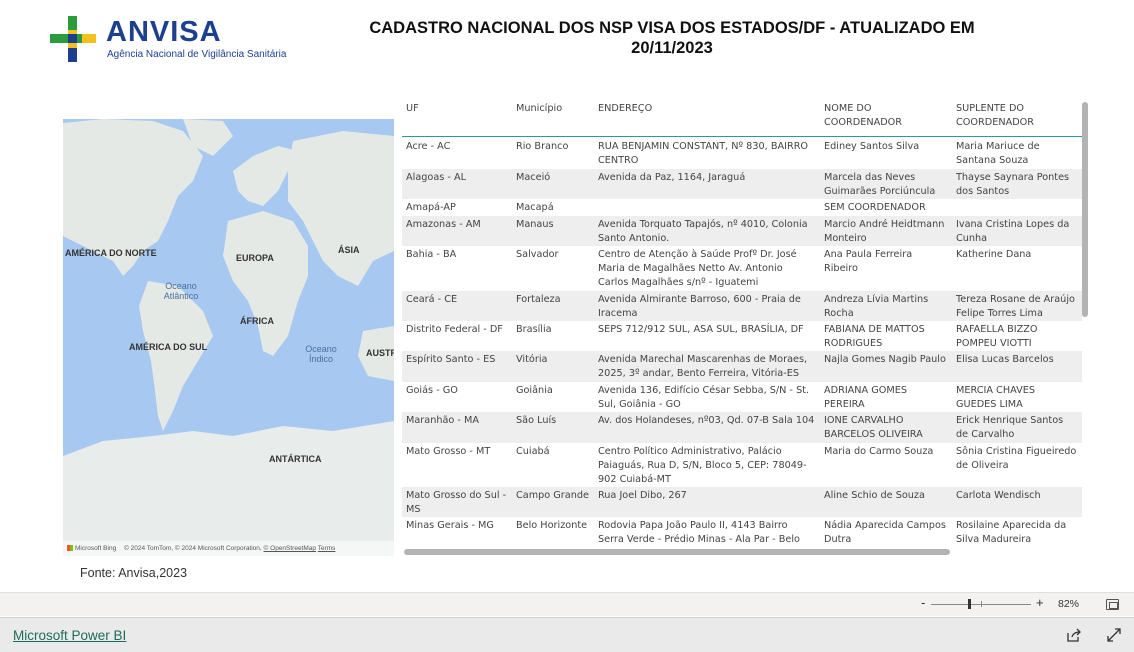 This screenshot has width=1134, height=652. What do you see at coordinates (380, 353) in the screenshot?
I see `label-australia: AUSTR` at bounding box center [380, 353].